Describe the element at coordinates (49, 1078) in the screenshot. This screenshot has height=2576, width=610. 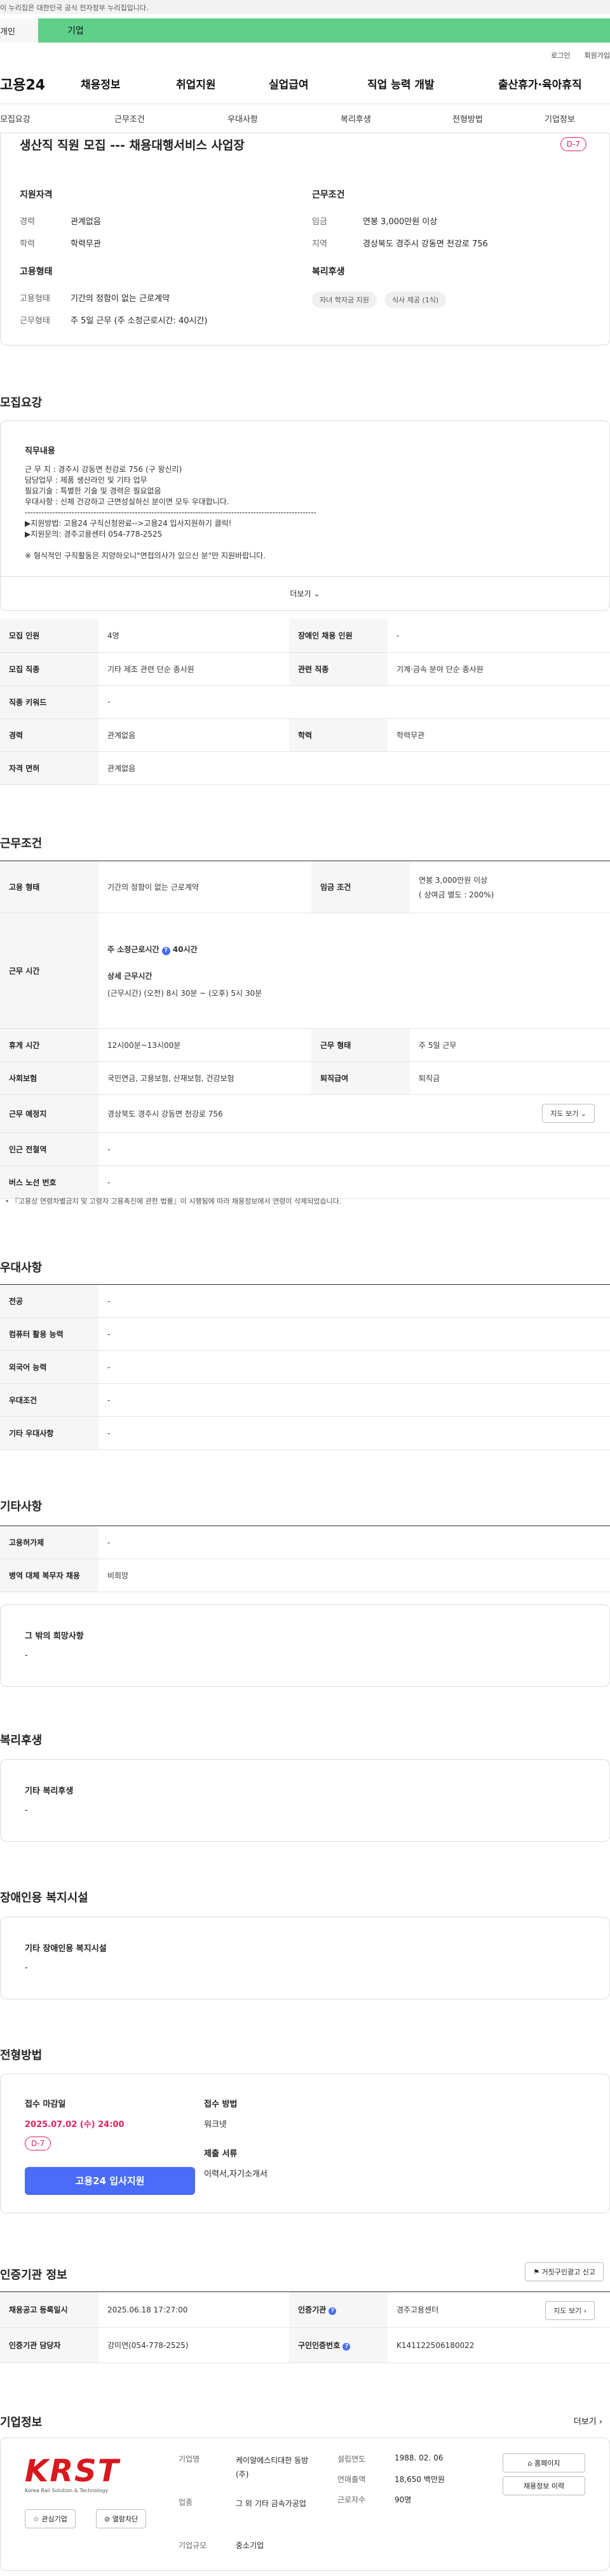
I see `cell-header: 사회보험` at that location.